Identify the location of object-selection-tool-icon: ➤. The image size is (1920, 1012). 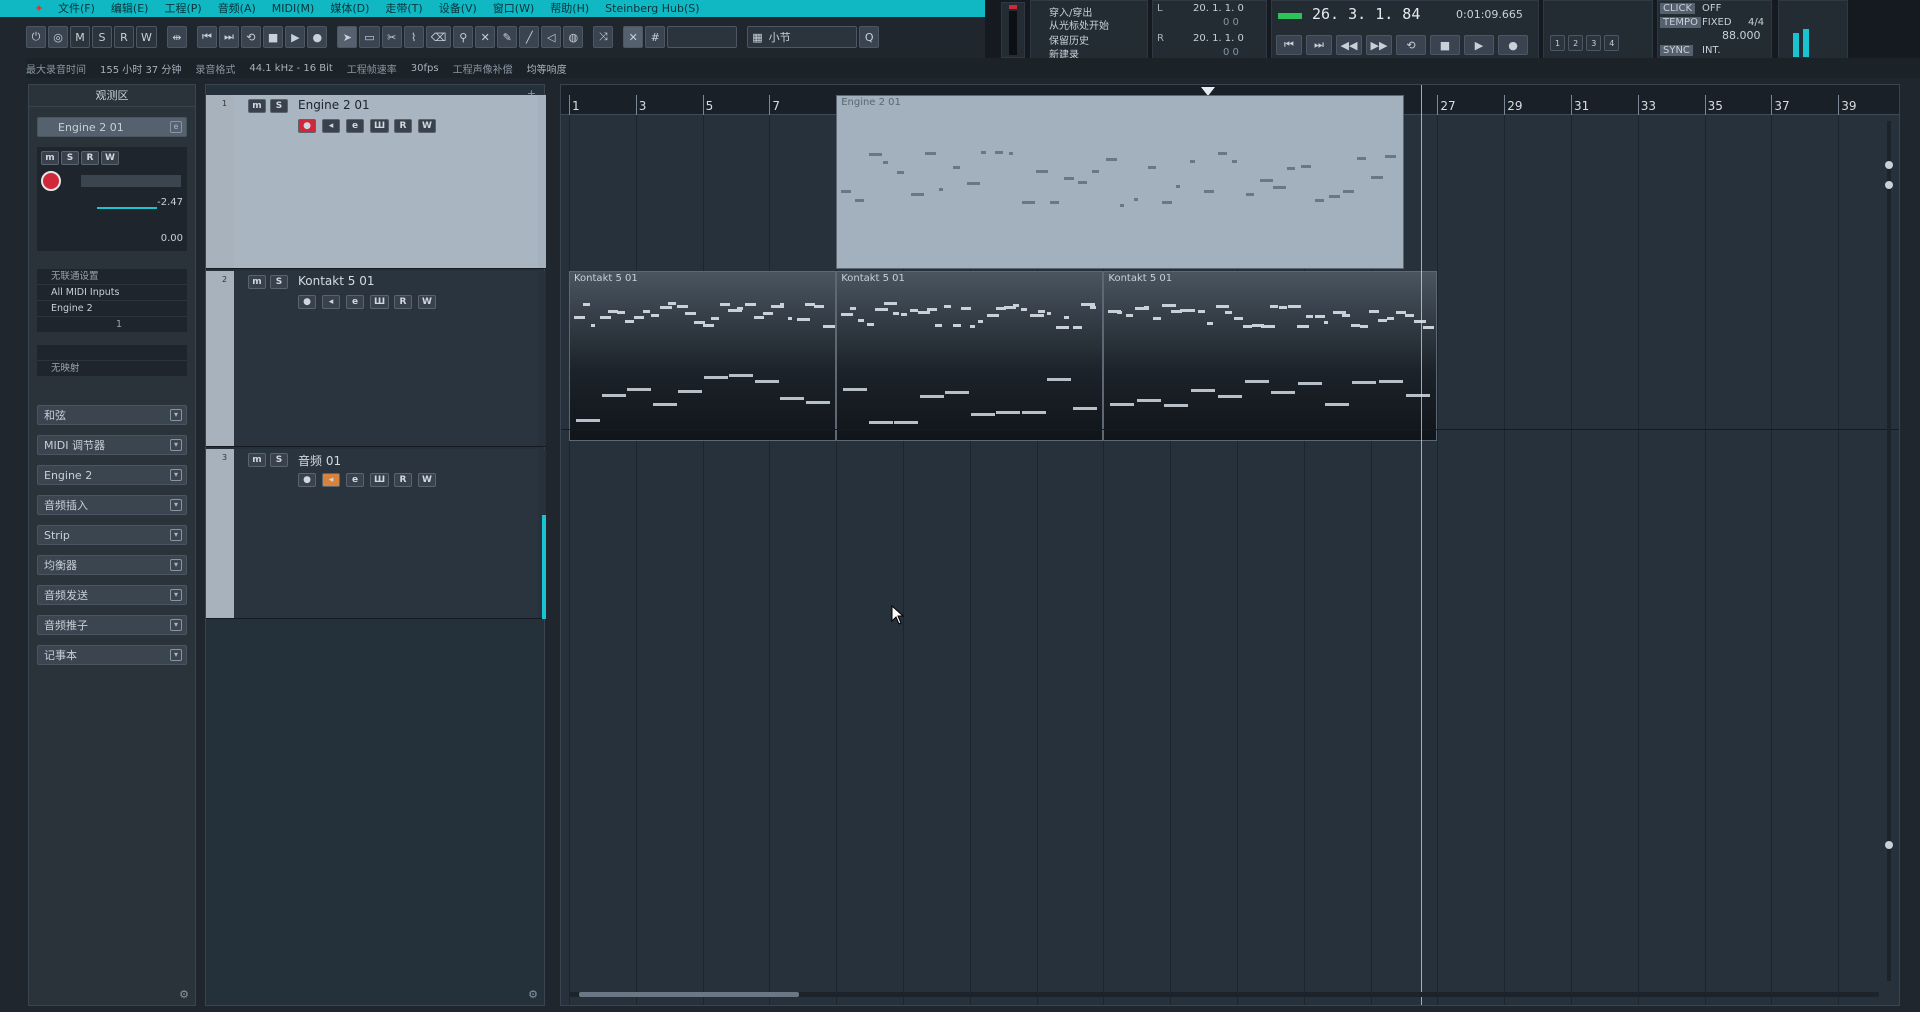
(347, 37).